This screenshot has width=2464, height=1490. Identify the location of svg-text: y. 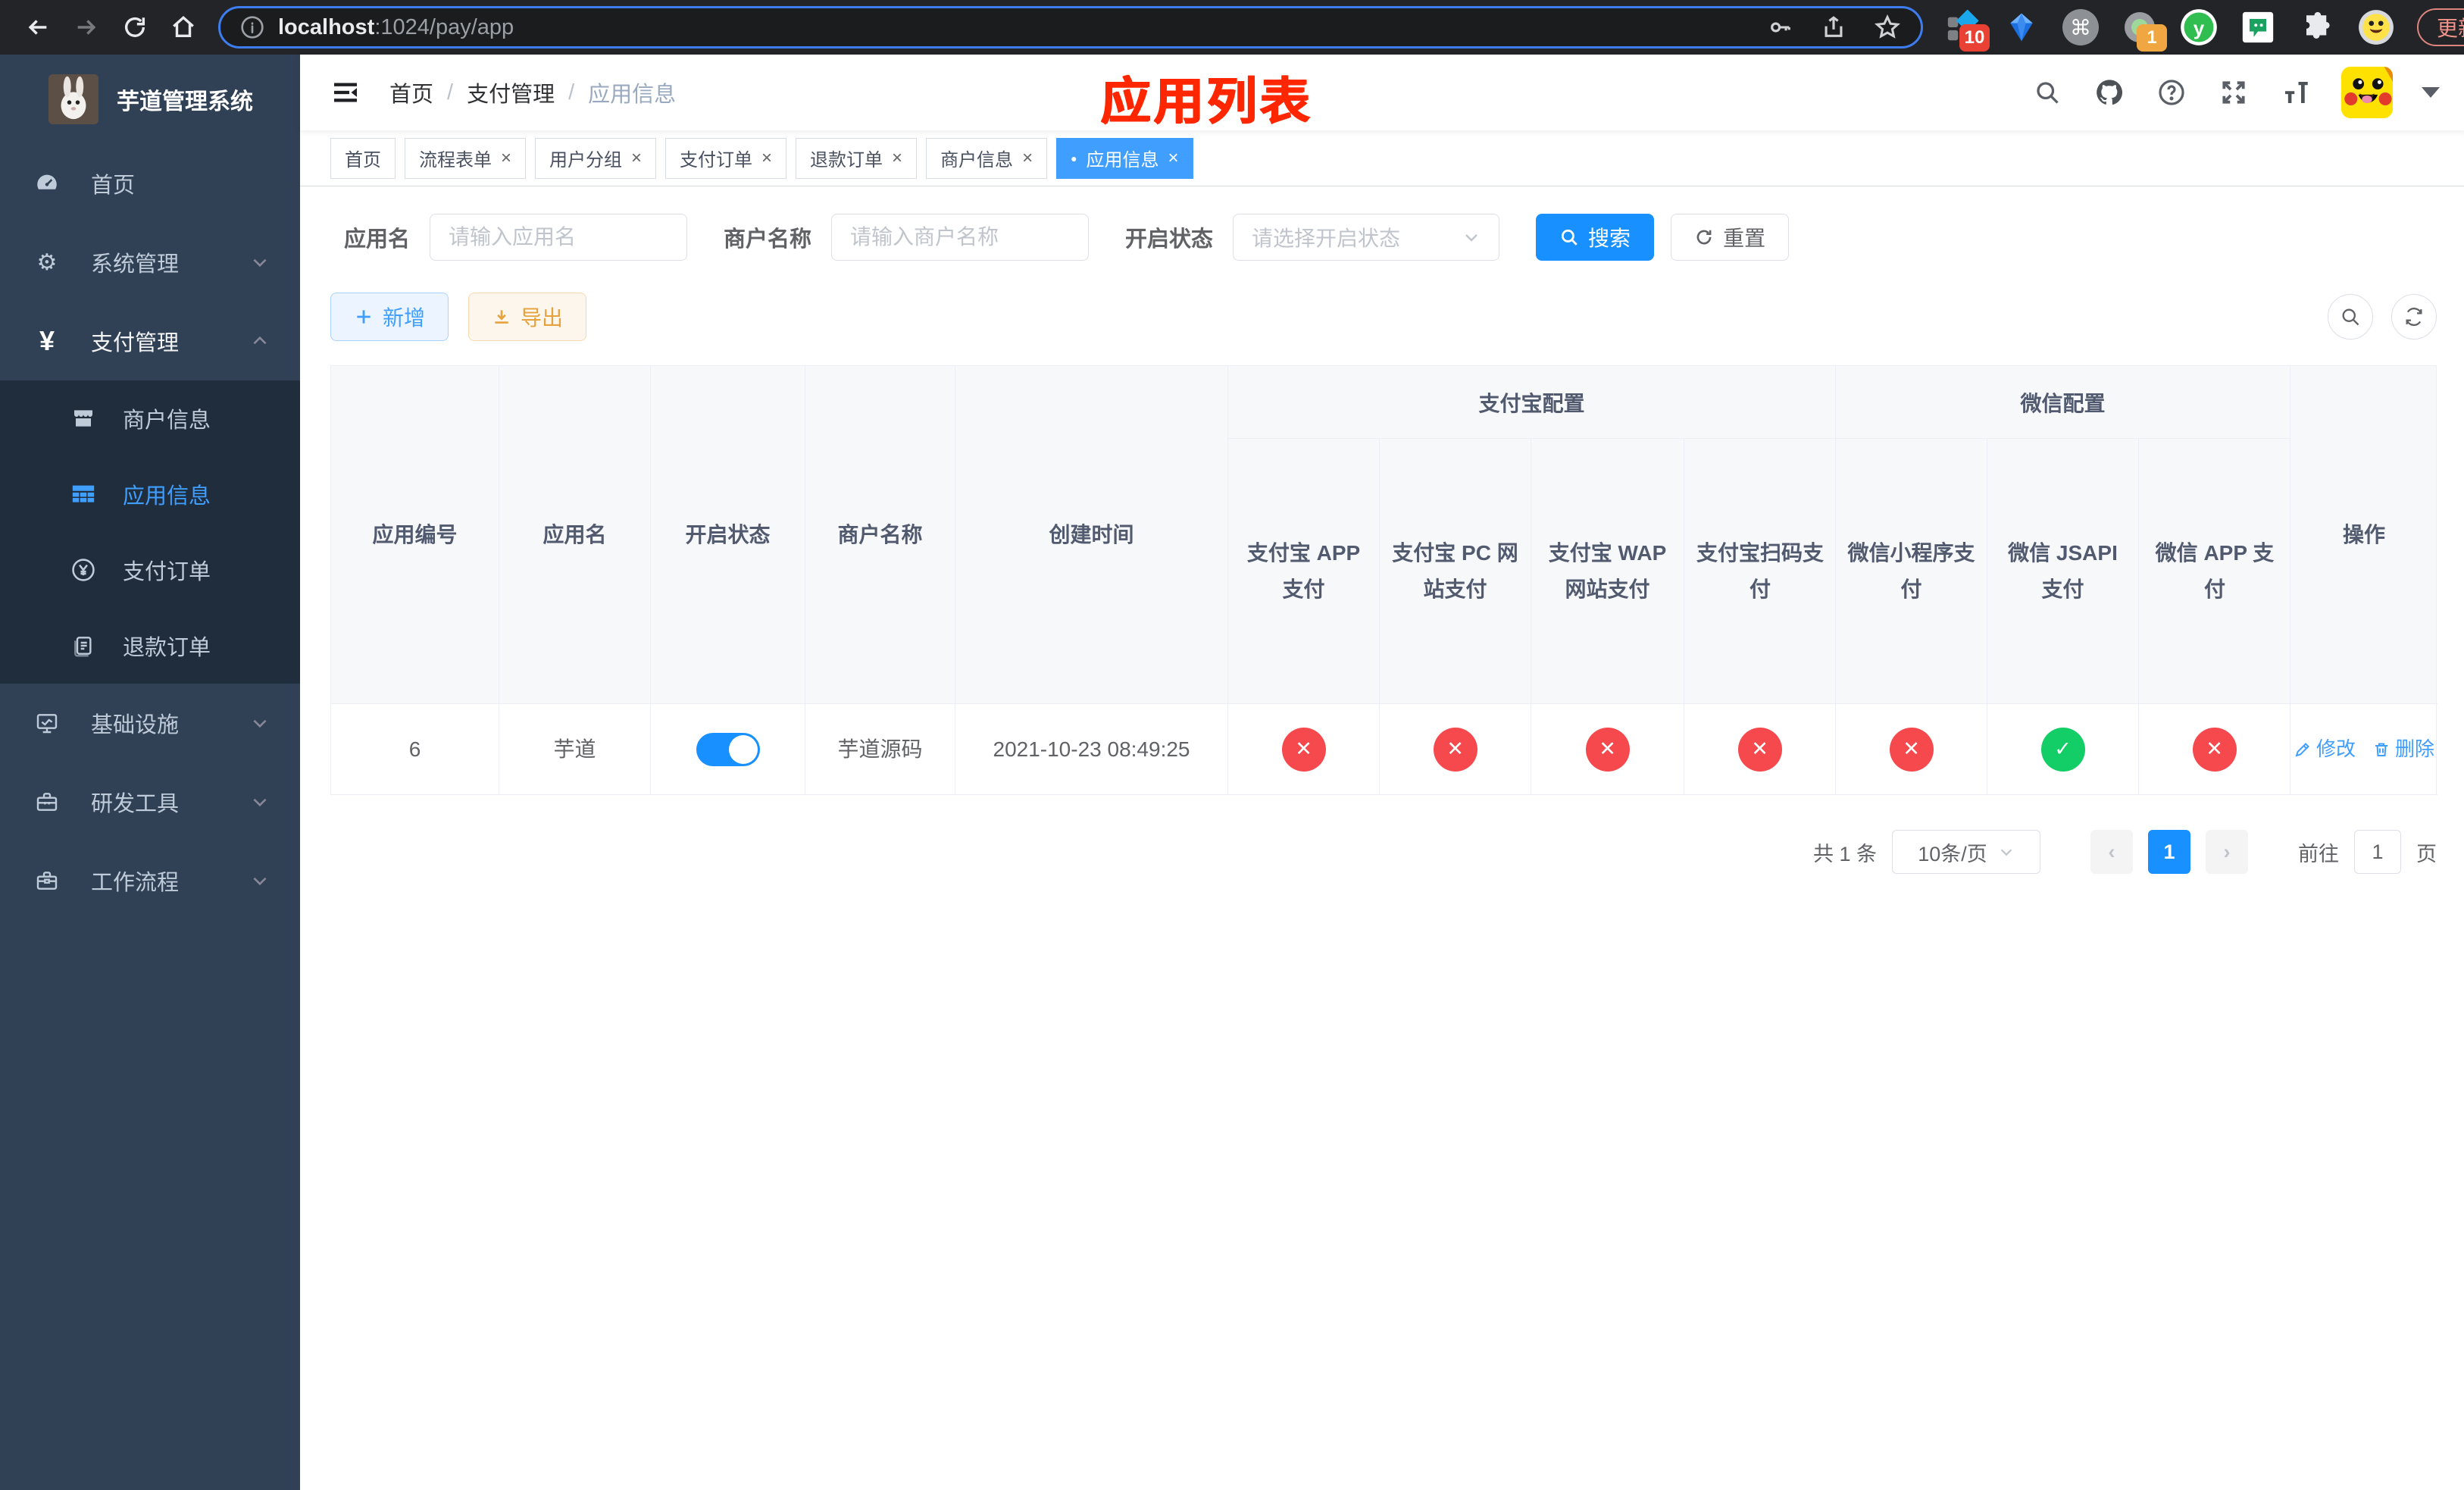
(2199, 28).